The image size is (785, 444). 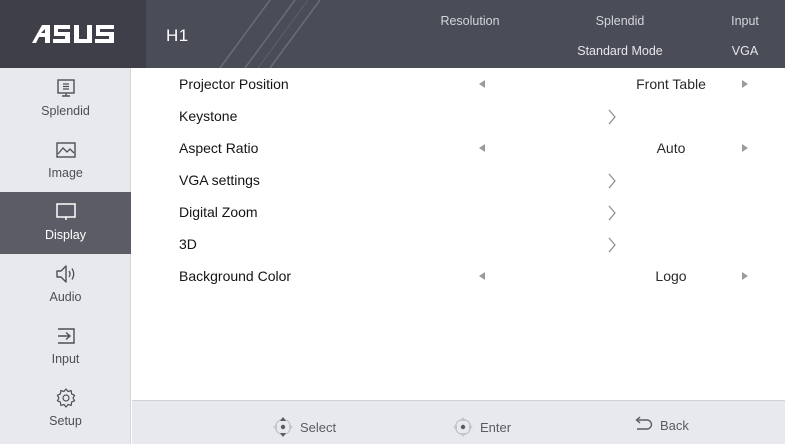 I want to click on status-input-label: Input, so click(x=745, y=21).